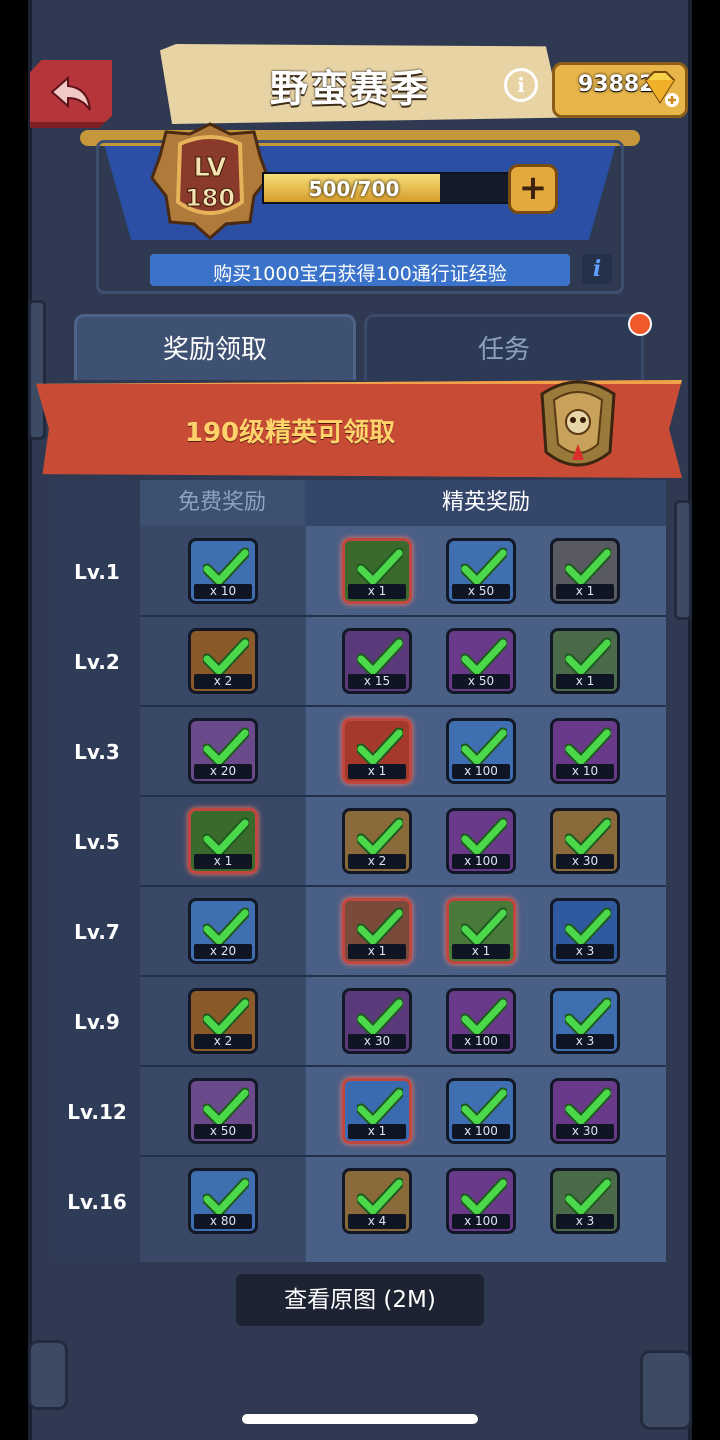 This screenshot has width=720, height=1440. Describe the element at coordinates (640, 324) in the screenshot. I see `notification-dot` at that location.